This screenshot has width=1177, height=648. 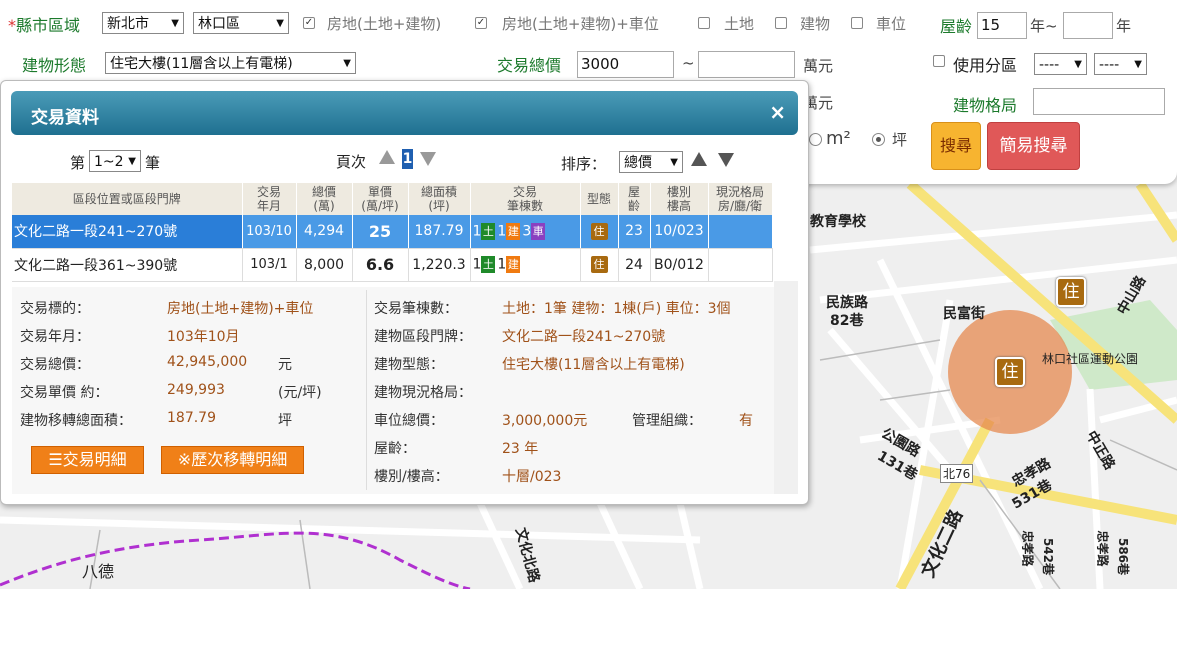 I want to click on checkbox-parking, so click(x=857, y=23).